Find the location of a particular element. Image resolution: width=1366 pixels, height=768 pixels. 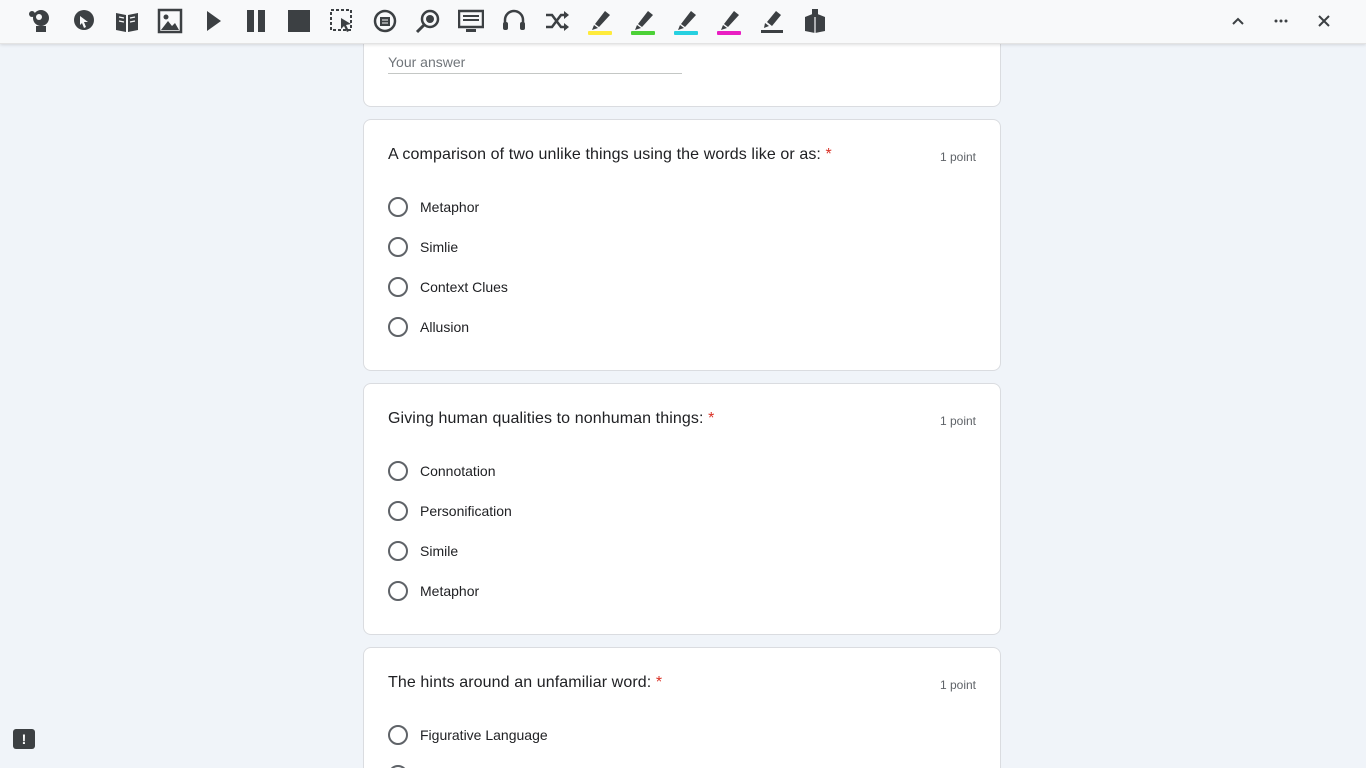

dictionary-button is located at coordinates (127, 21).